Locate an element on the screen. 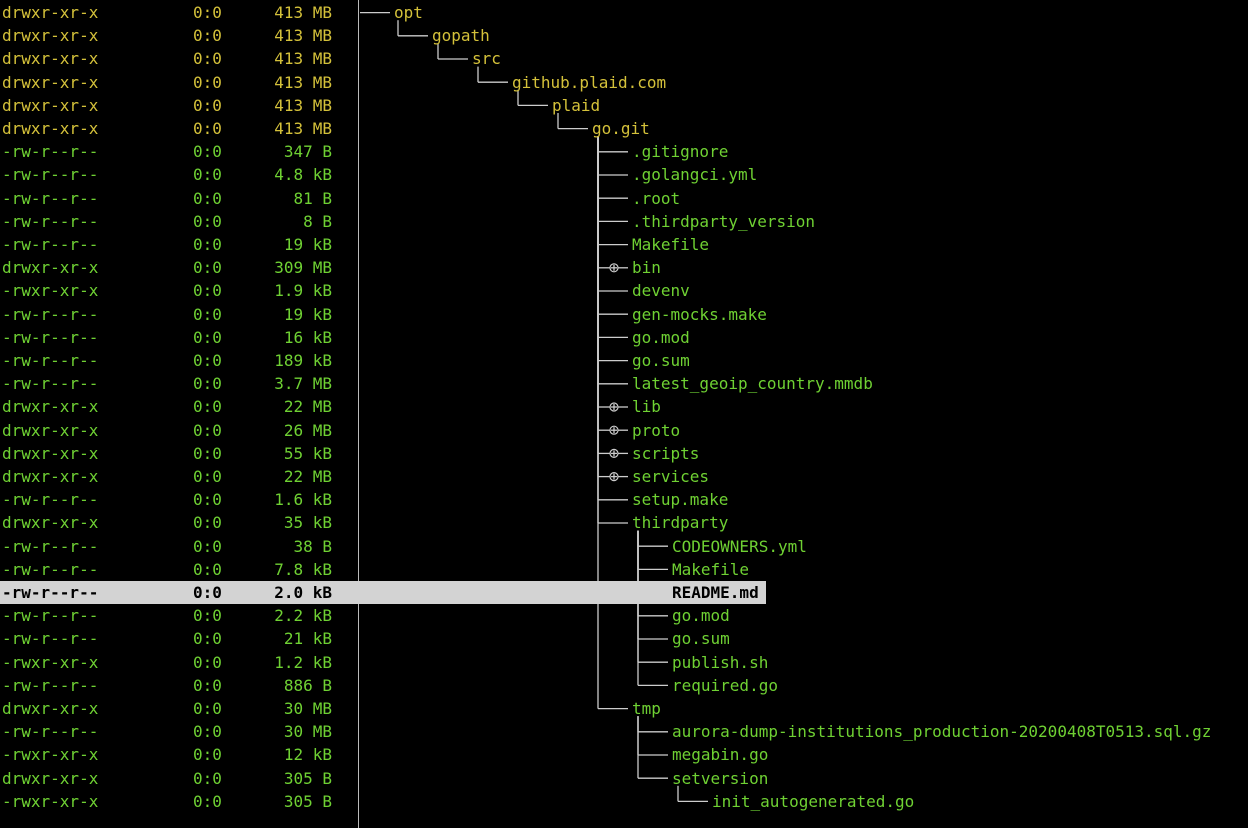  file-size: 3.7 MB is located at coordinates (303, 384).